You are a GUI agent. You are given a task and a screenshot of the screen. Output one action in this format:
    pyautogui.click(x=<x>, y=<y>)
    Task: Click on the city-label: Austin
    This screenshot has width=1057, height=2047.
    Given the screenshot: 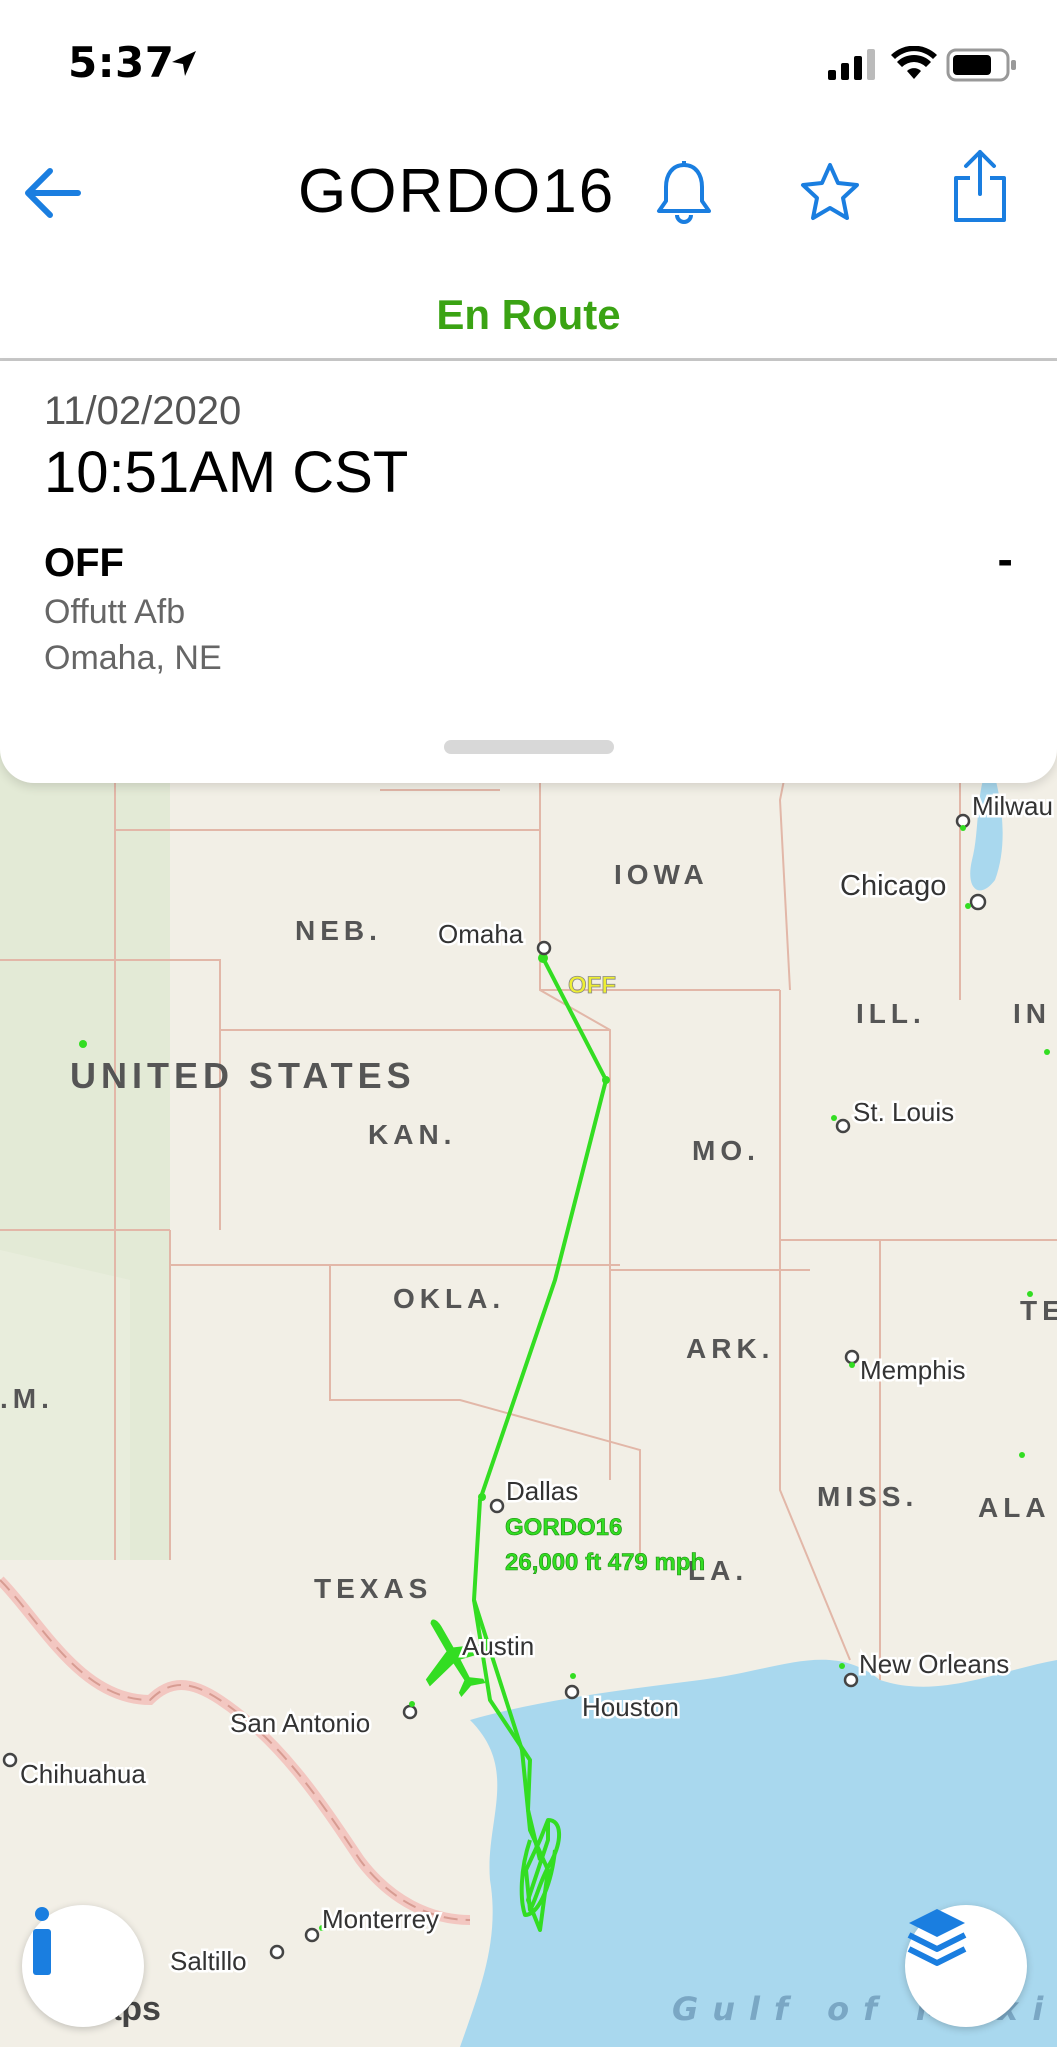 What is the action you would take?
    pyautogui.click(x=498, y=1646)
    